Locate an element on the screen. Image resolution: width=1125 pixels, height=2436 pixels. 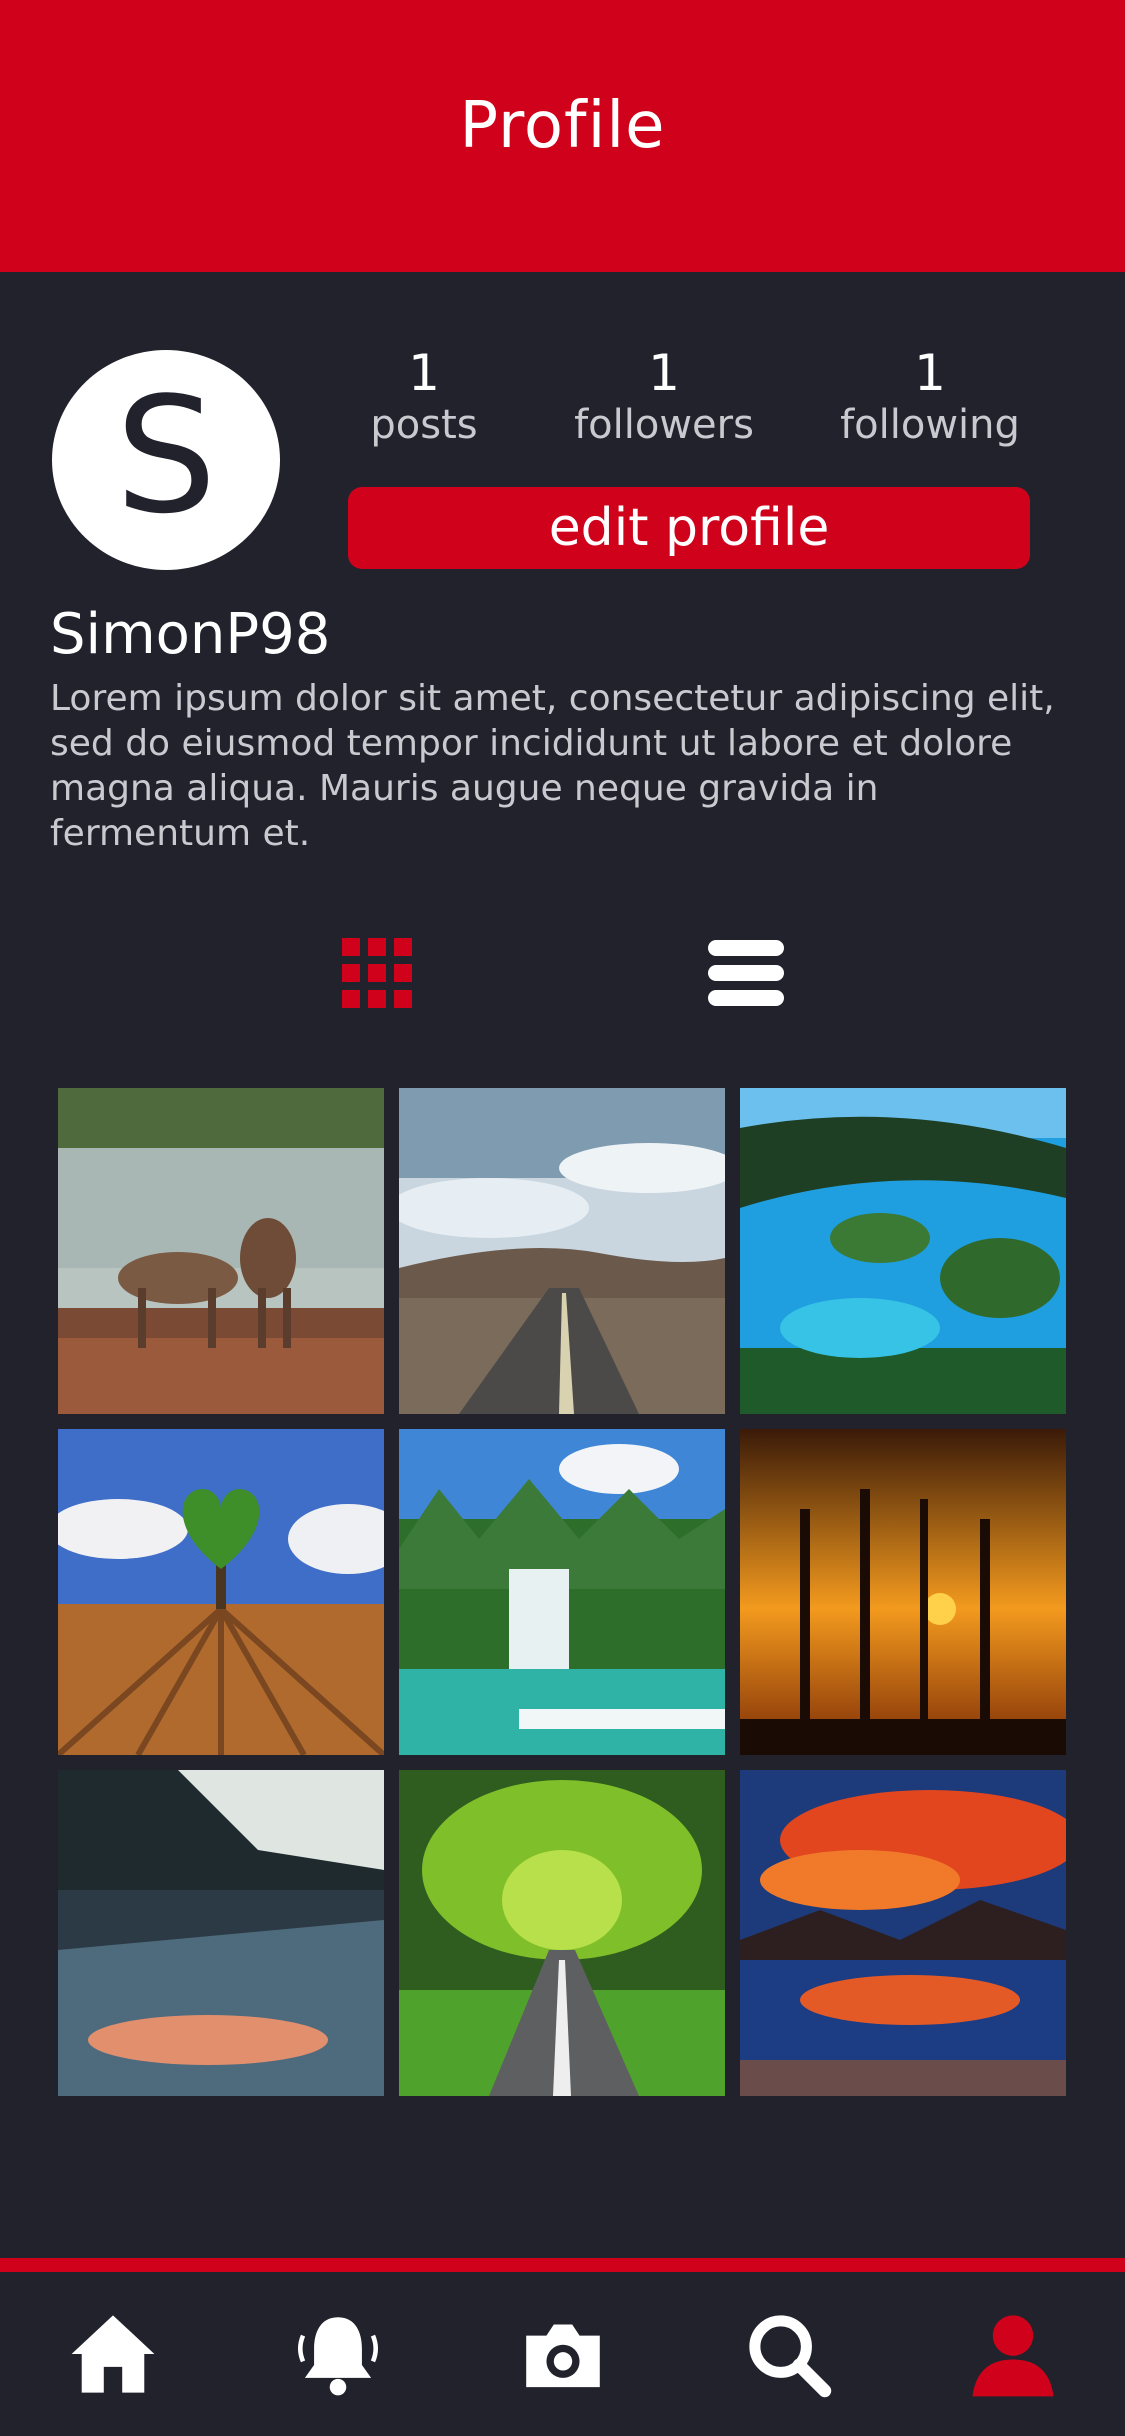
photo-lake-reflection is located at coordinates (221, 1933).